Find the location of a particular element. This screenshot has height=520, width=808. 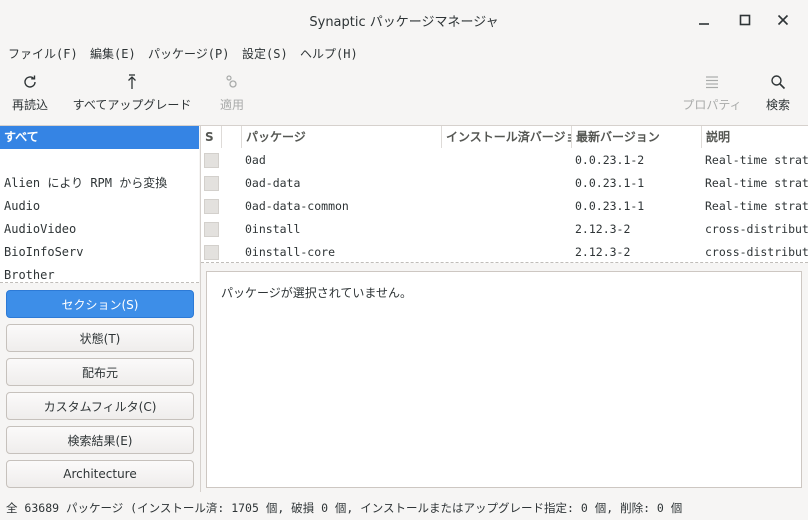

apply-button: 適用 is located at coordinates (232, 93).